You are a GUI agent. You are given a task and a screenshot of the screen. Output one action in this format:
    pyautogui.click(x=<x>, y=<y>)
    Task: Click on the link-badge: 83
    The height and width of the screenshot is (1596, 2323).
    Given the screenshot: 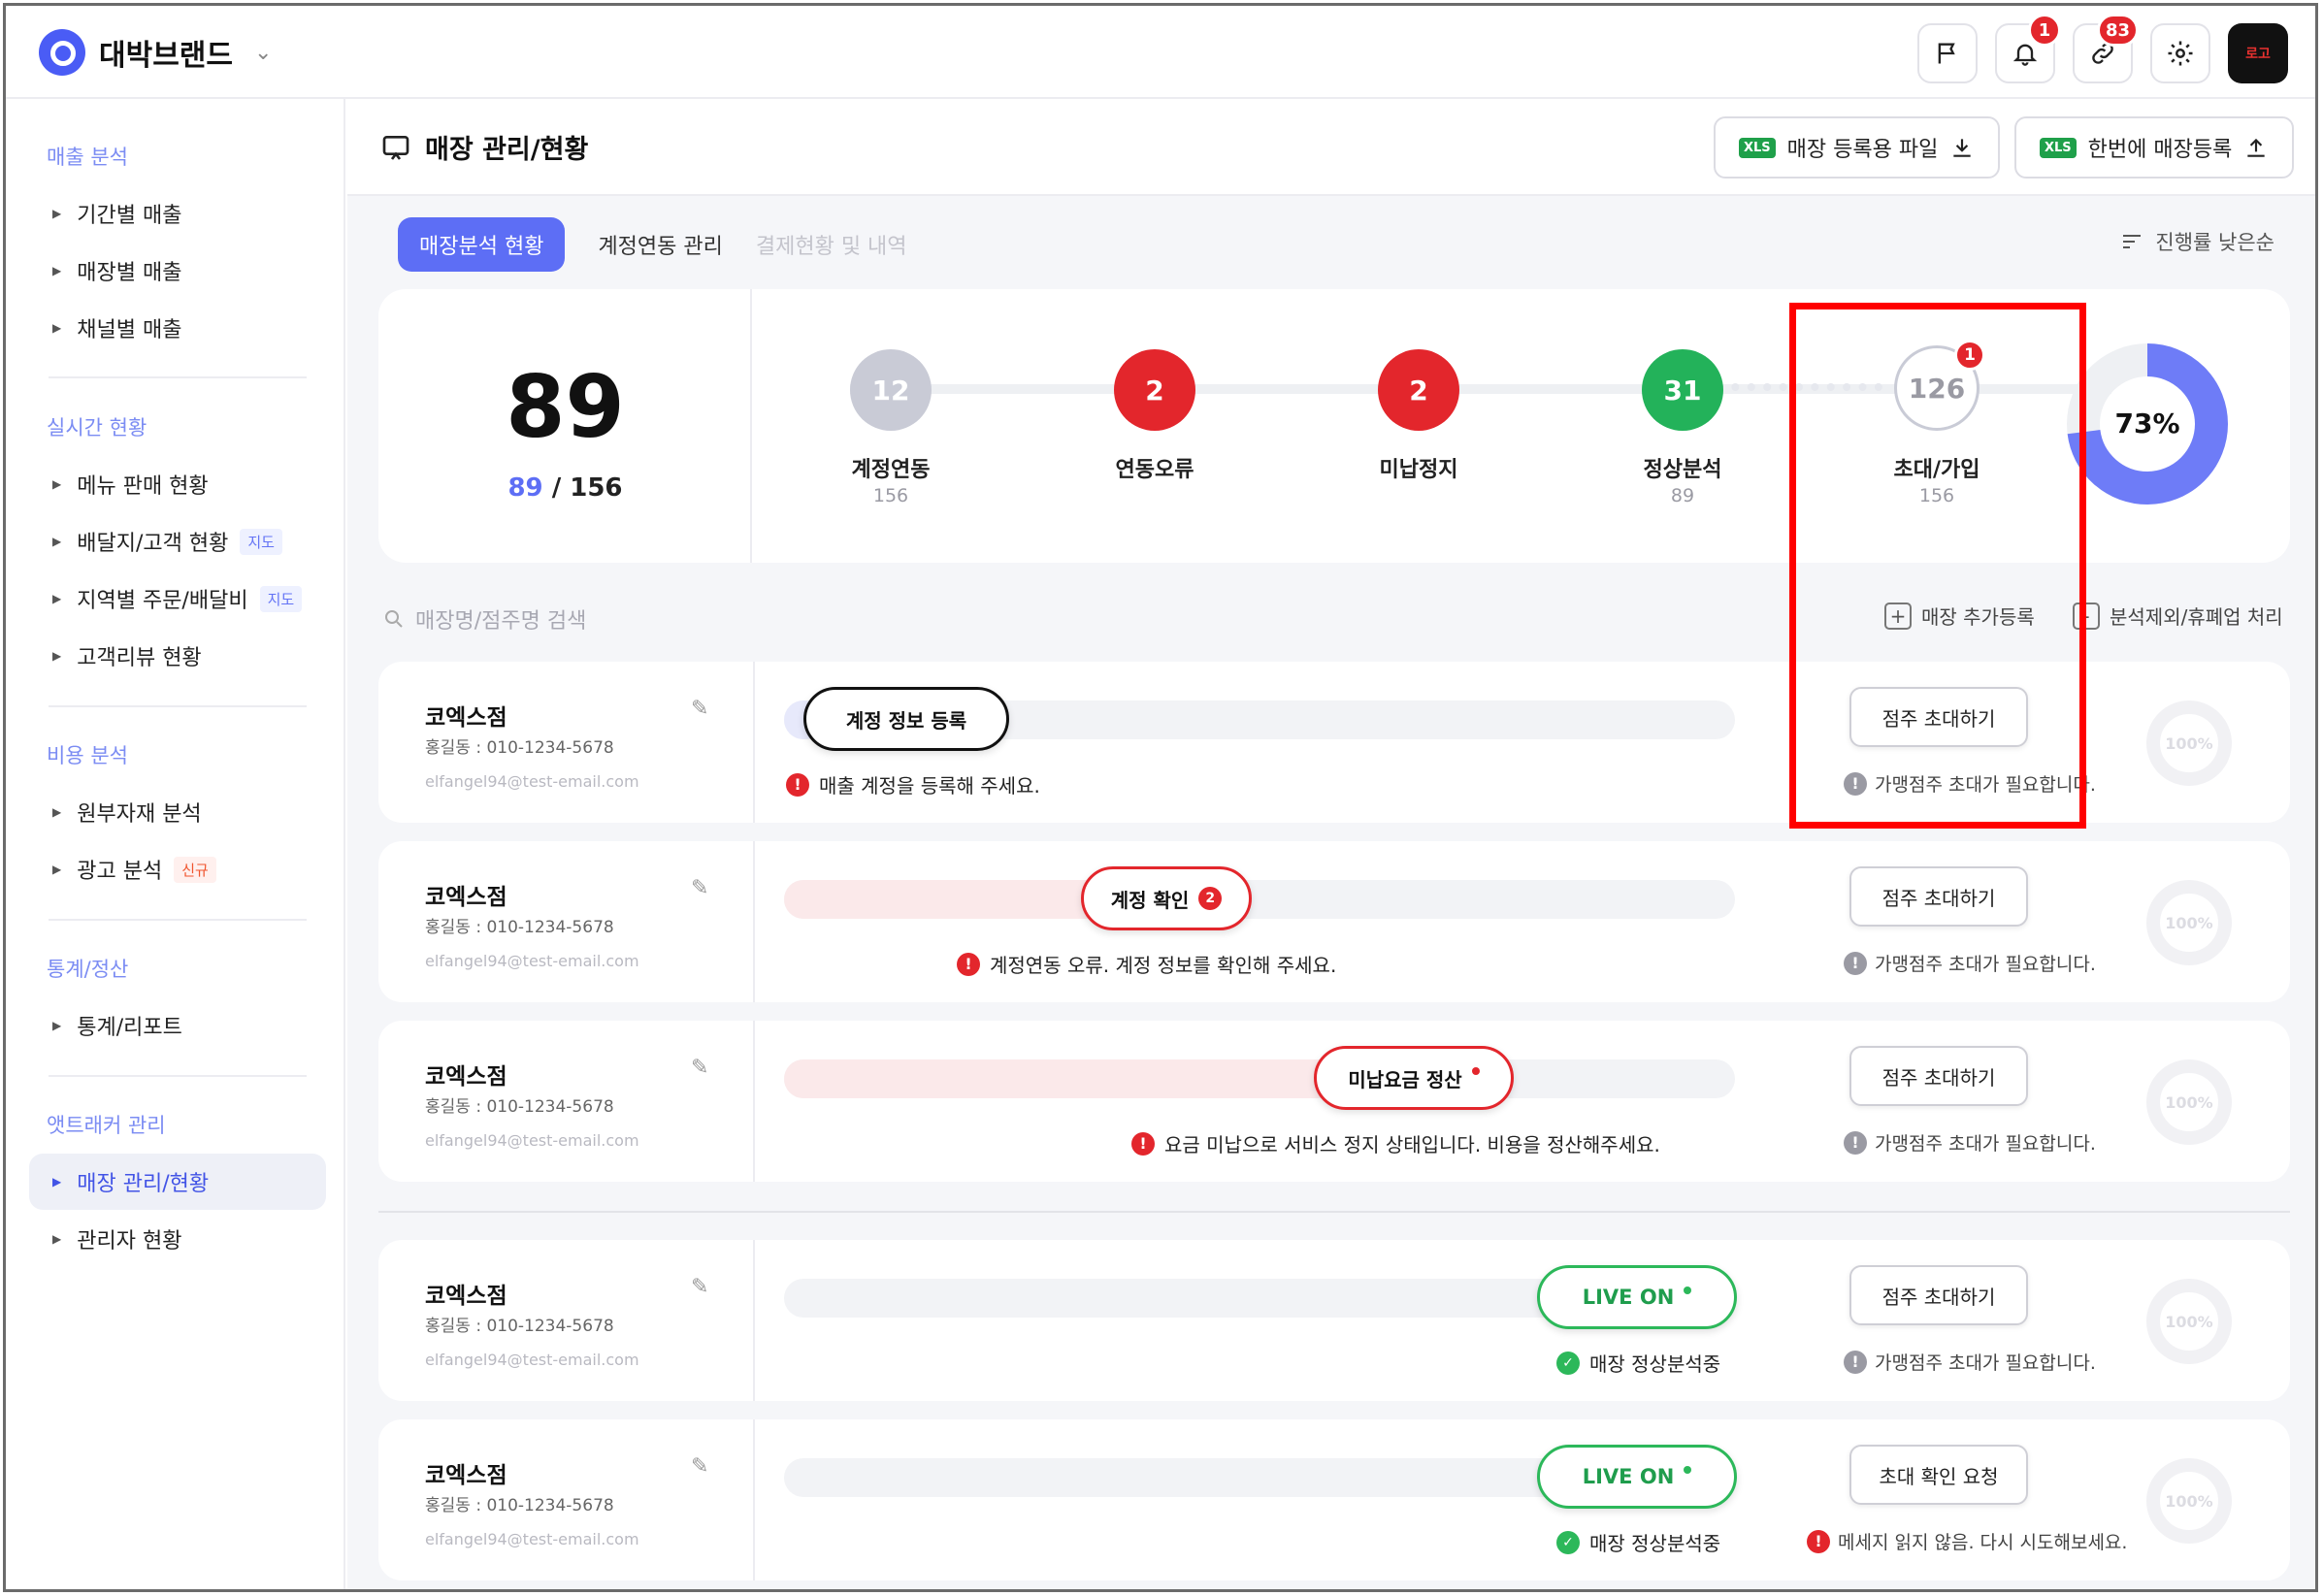 What is the action you would take?
    pyautogui.click(x=2117, y=30)
    